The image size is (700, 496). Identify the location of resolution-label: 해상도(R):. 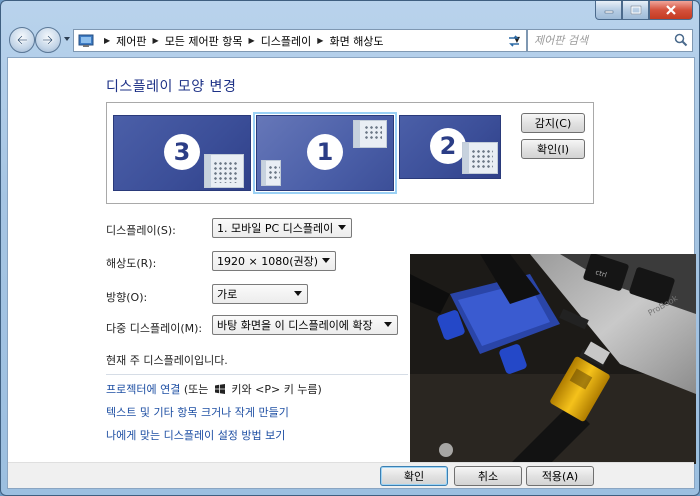
(131, 263).